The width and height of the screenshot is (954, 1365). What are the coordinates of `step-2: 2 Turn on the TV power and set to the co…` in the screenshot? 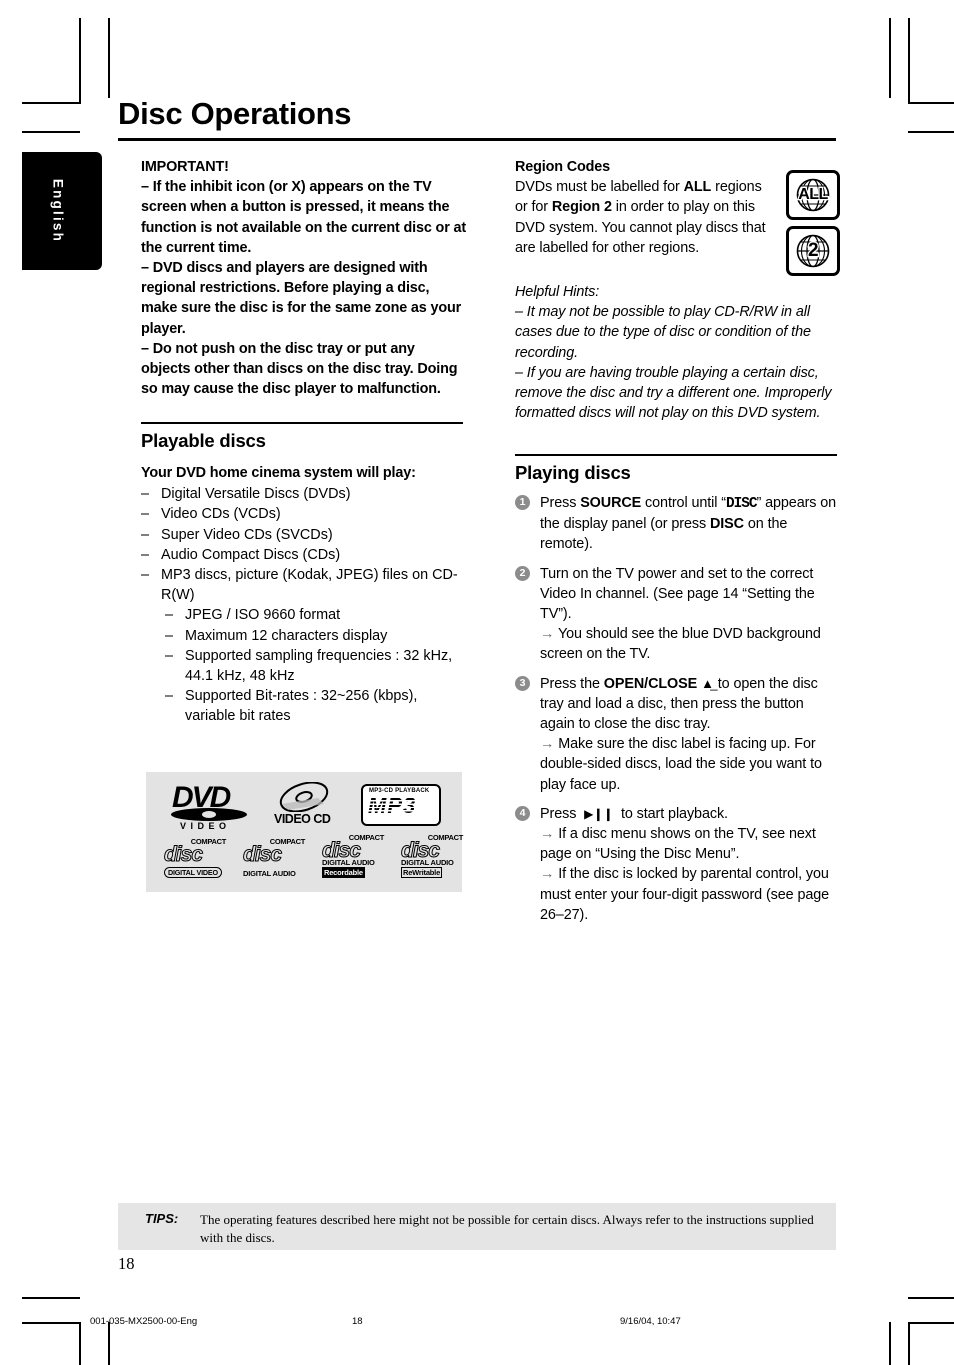 It's located at (677, 614).